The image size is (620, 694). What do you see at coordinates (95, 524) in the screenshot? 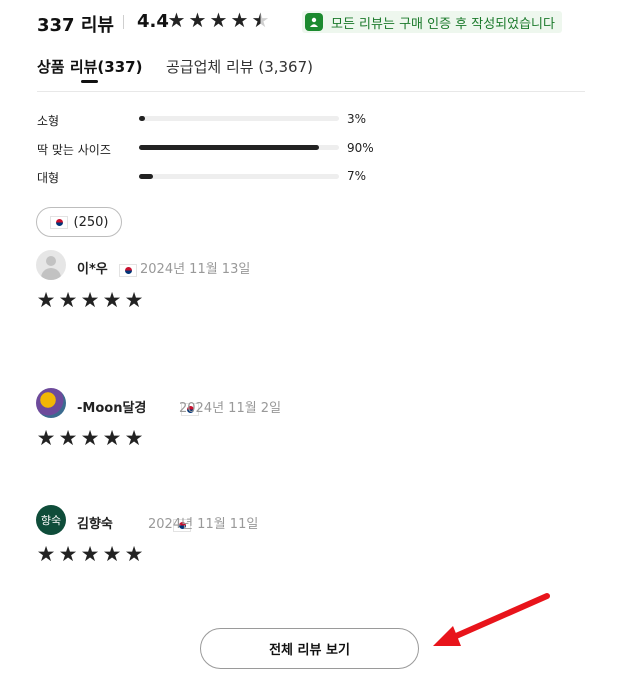
I see `reviewer-name: 김향숙` at bounding box center [95, 524].